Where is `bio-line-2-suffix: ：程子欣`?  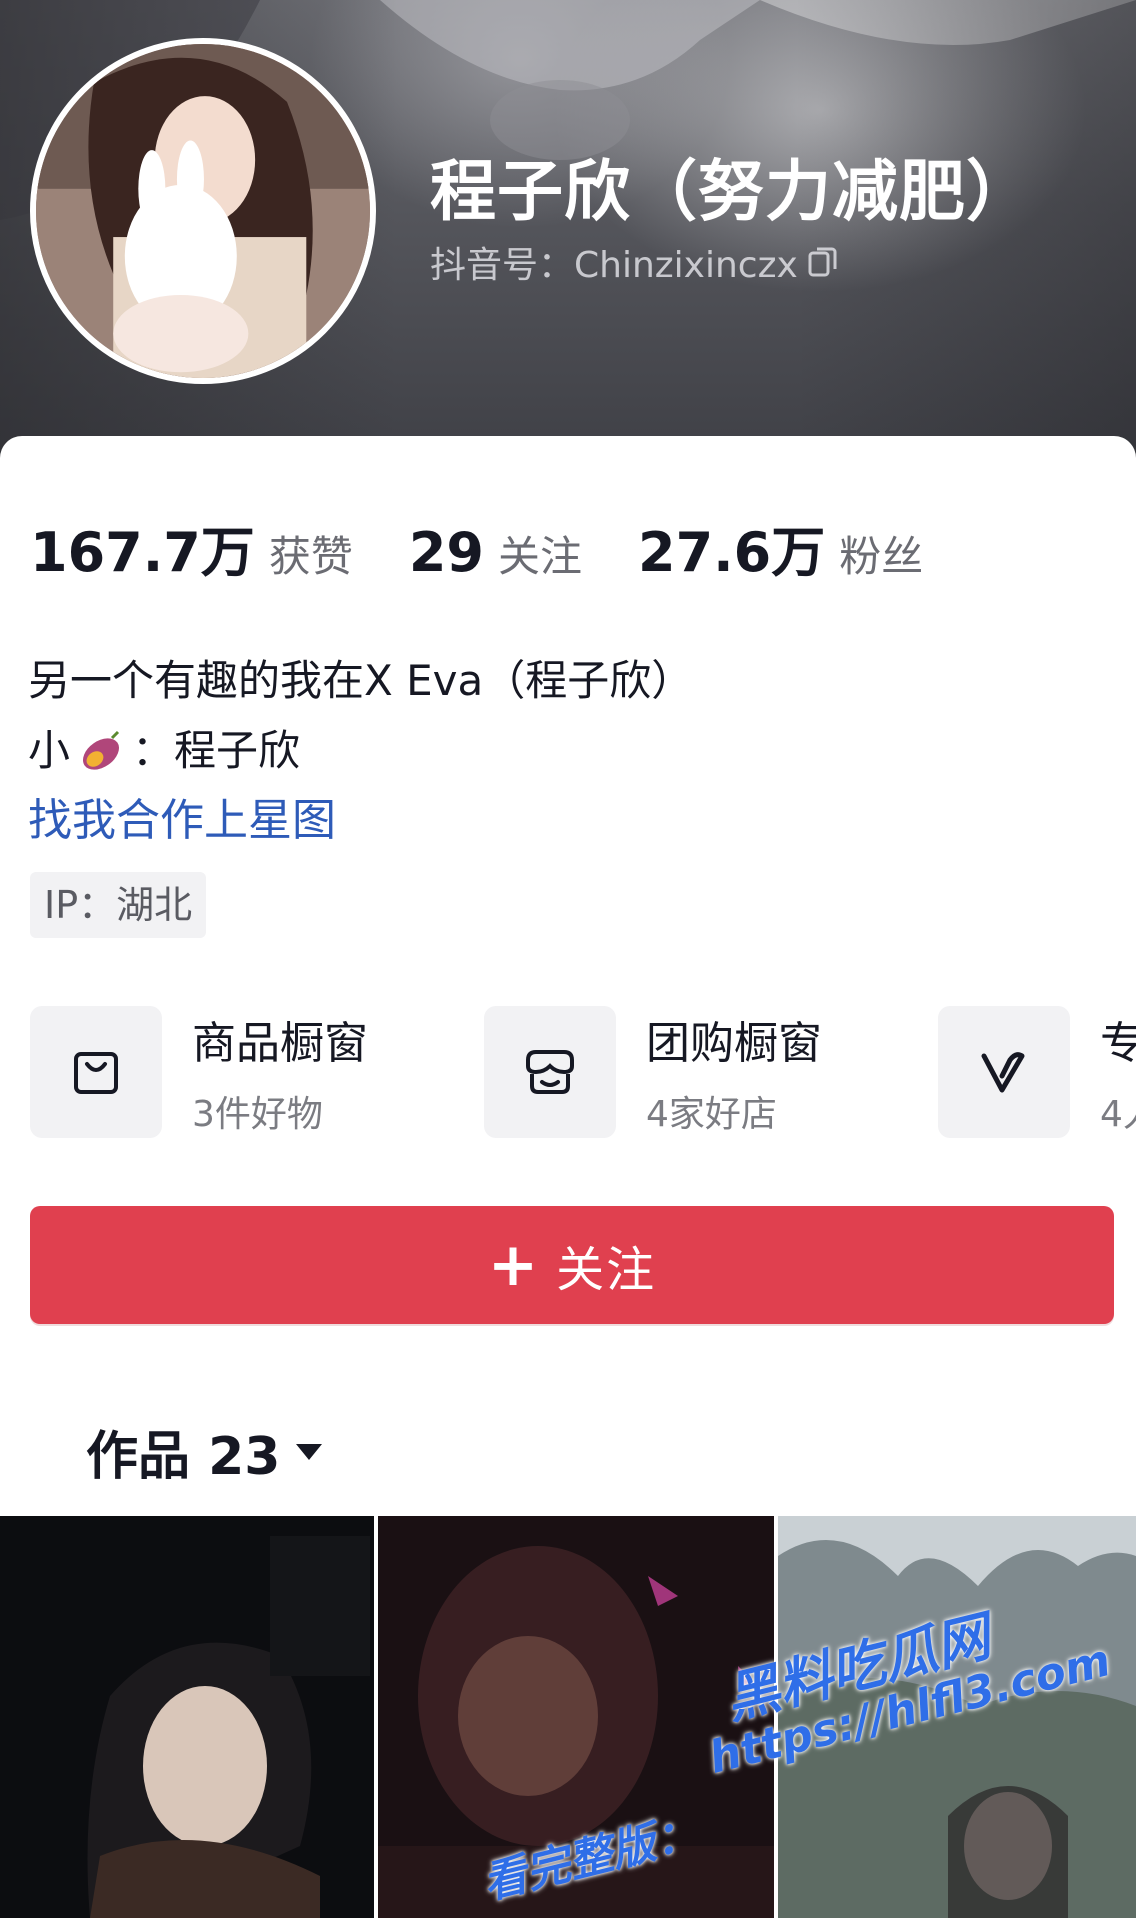 bio-line-2-suffix: ：程子欣 is located at coordinates (216, 750).